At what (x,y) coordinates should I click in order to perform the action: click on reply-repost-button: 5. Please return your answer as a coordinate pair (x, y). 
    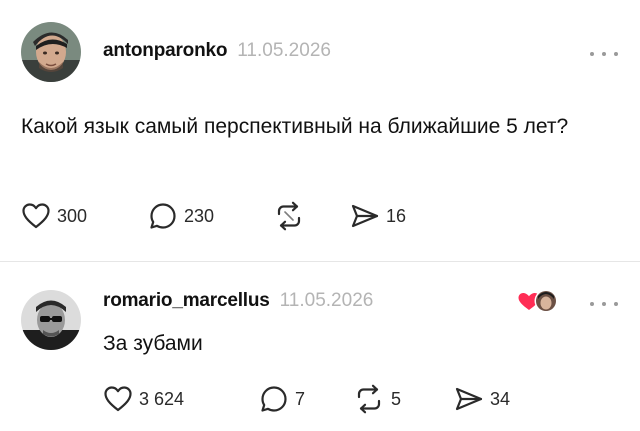
    Looking at the image, I should click on (377, 399).